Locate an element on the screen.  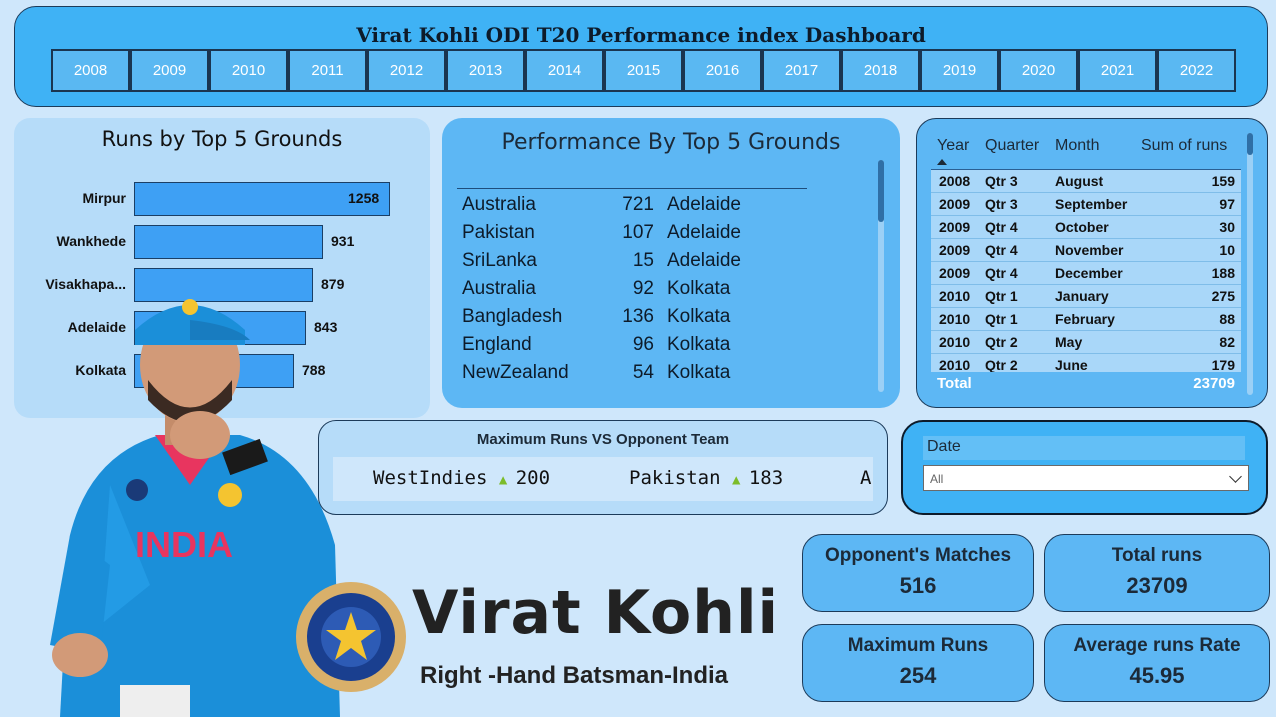
year-button-2013: 2013 is located at coordinates (485, 70).